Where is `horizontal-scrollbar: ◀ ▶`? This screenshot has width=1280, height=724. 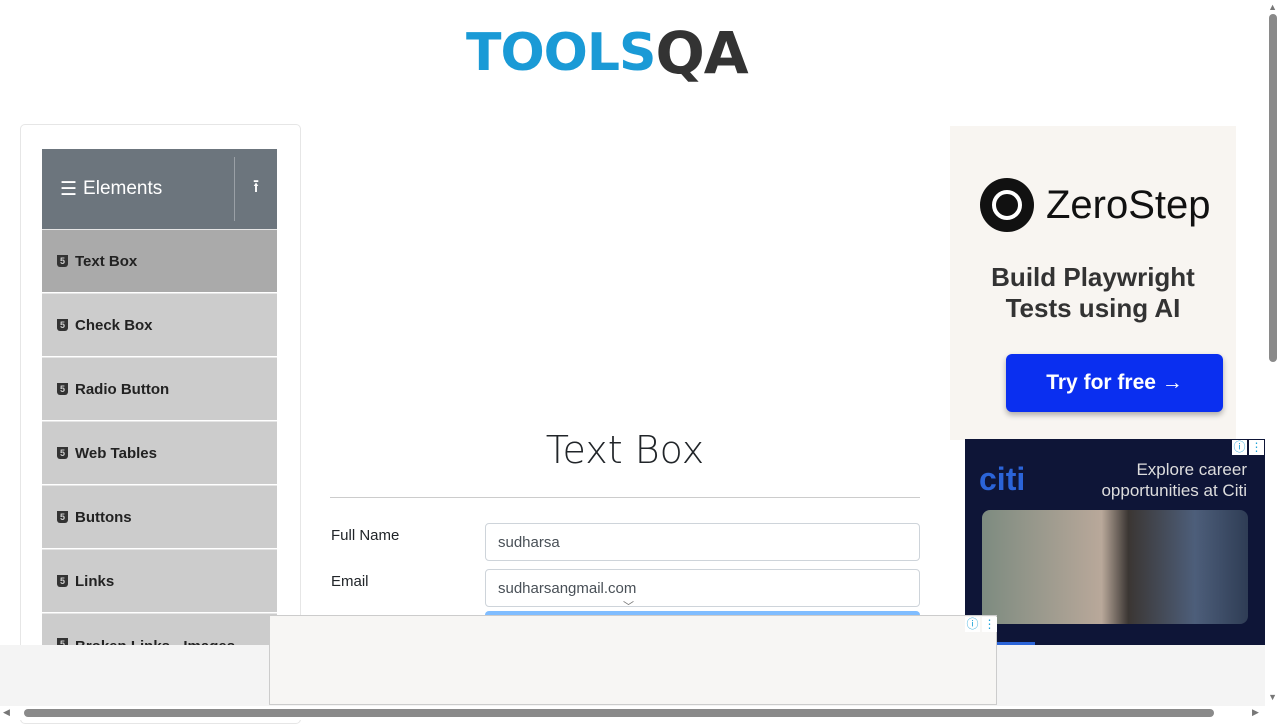
horizontal-scrollbar: ◀ ▶ is located at coordinates (640, 713).